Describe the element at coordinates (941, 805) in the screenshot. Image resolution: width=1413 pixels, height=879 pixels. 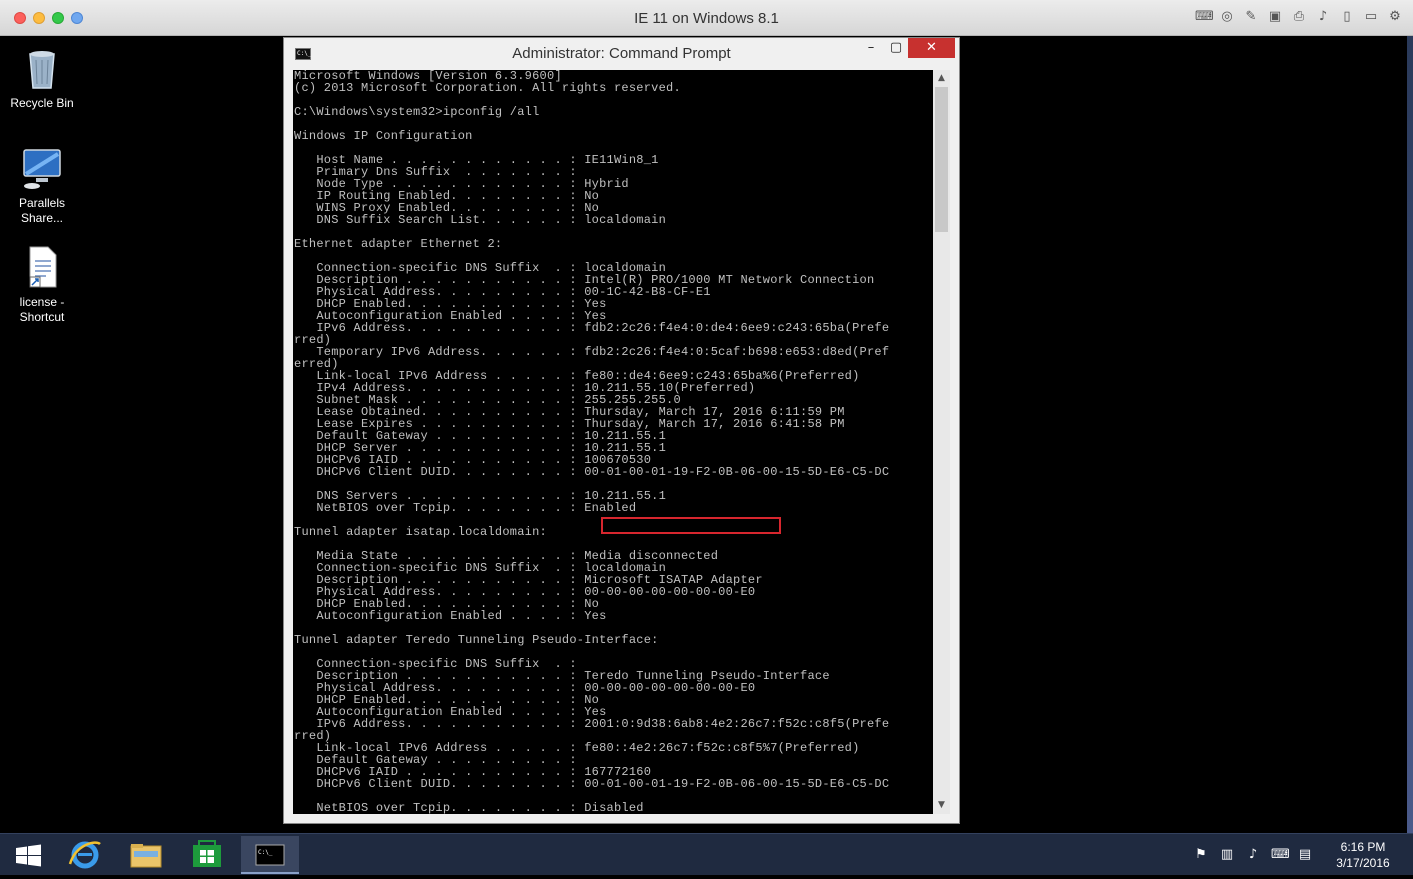
I see `scroll-down-icon: ▼` at that location.